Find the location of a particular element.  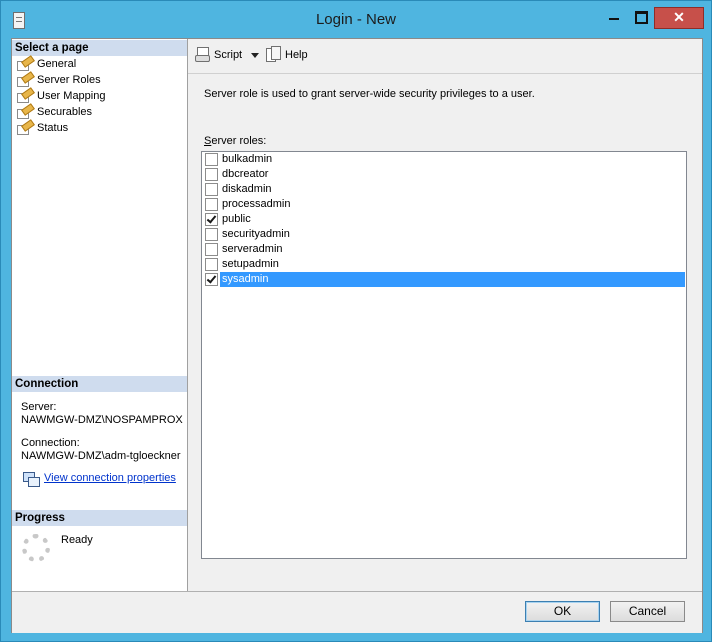

title-bar: Login - New ✕ is located at coordinates (356, 19).